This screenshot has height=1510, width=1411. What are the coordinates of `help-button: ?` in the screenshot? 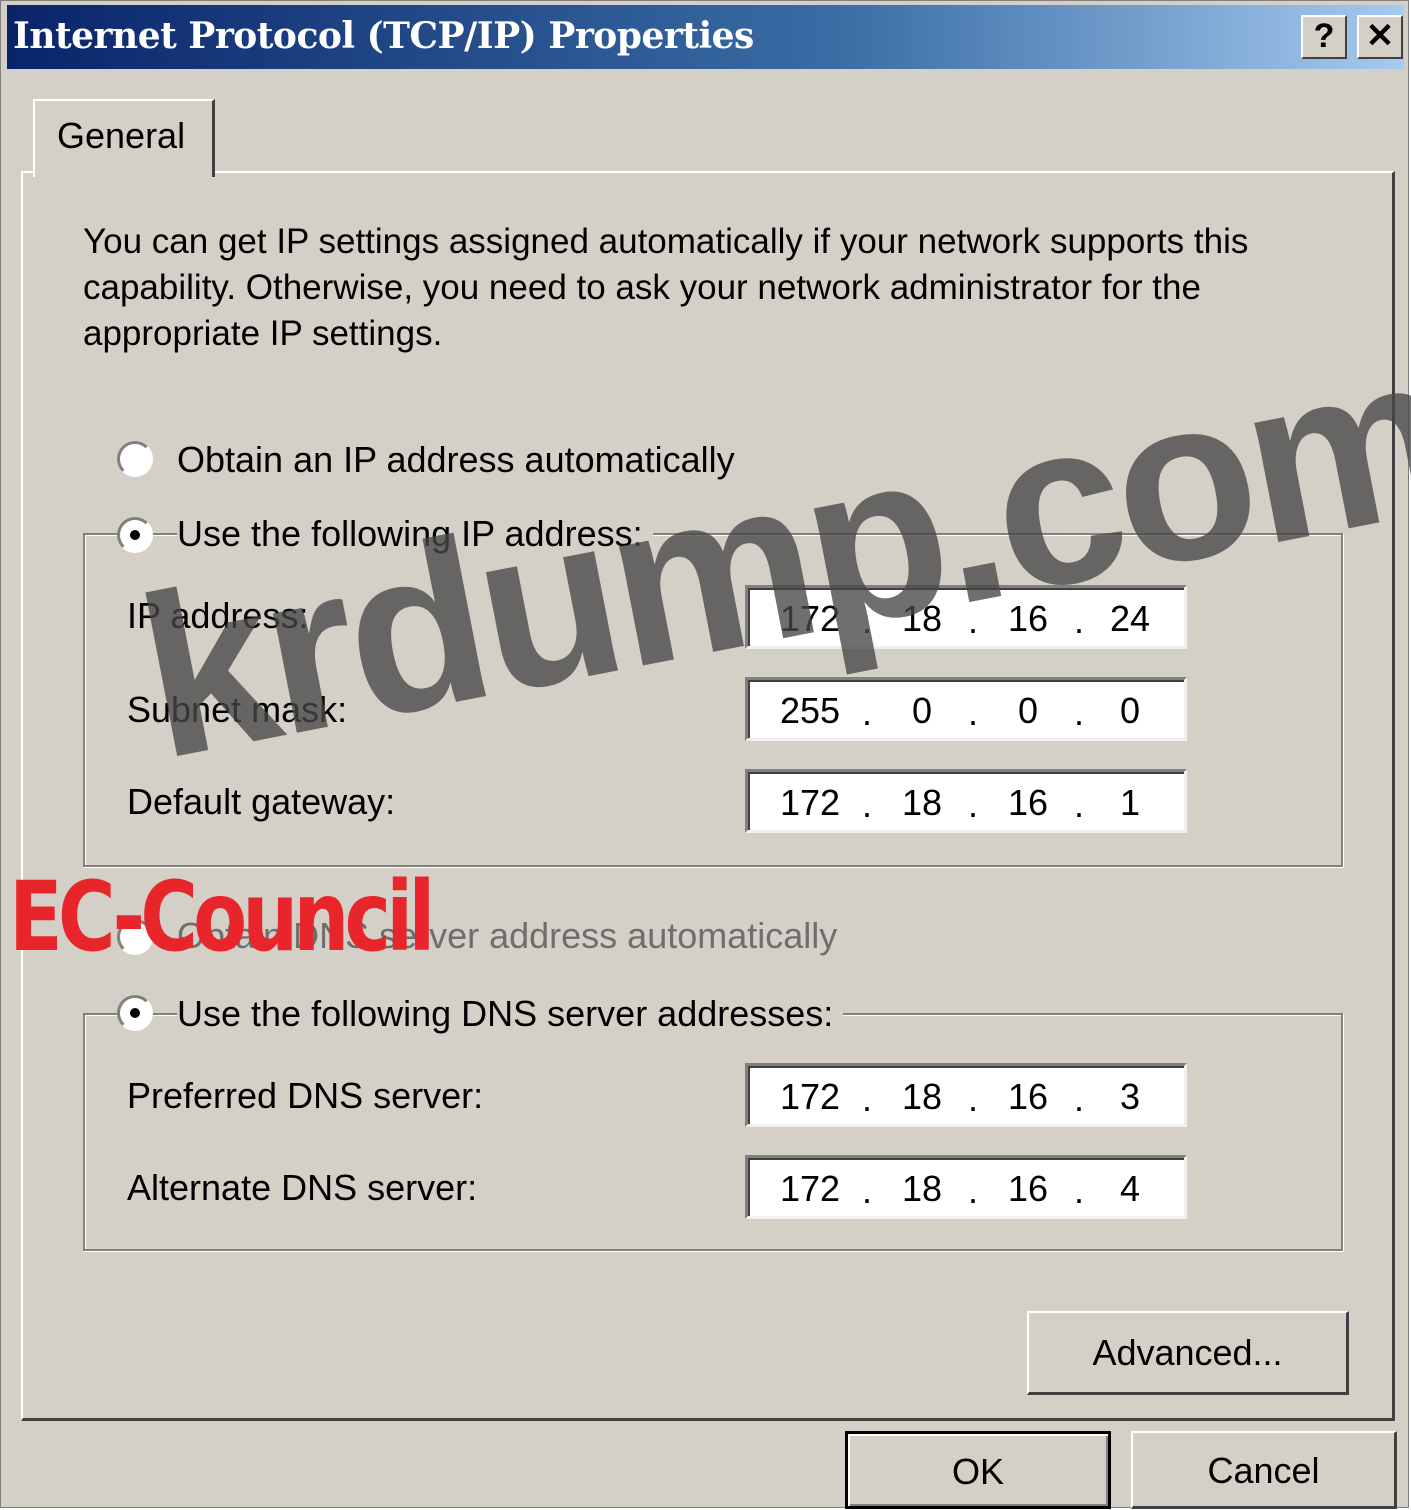 It's located at (1324, 37).